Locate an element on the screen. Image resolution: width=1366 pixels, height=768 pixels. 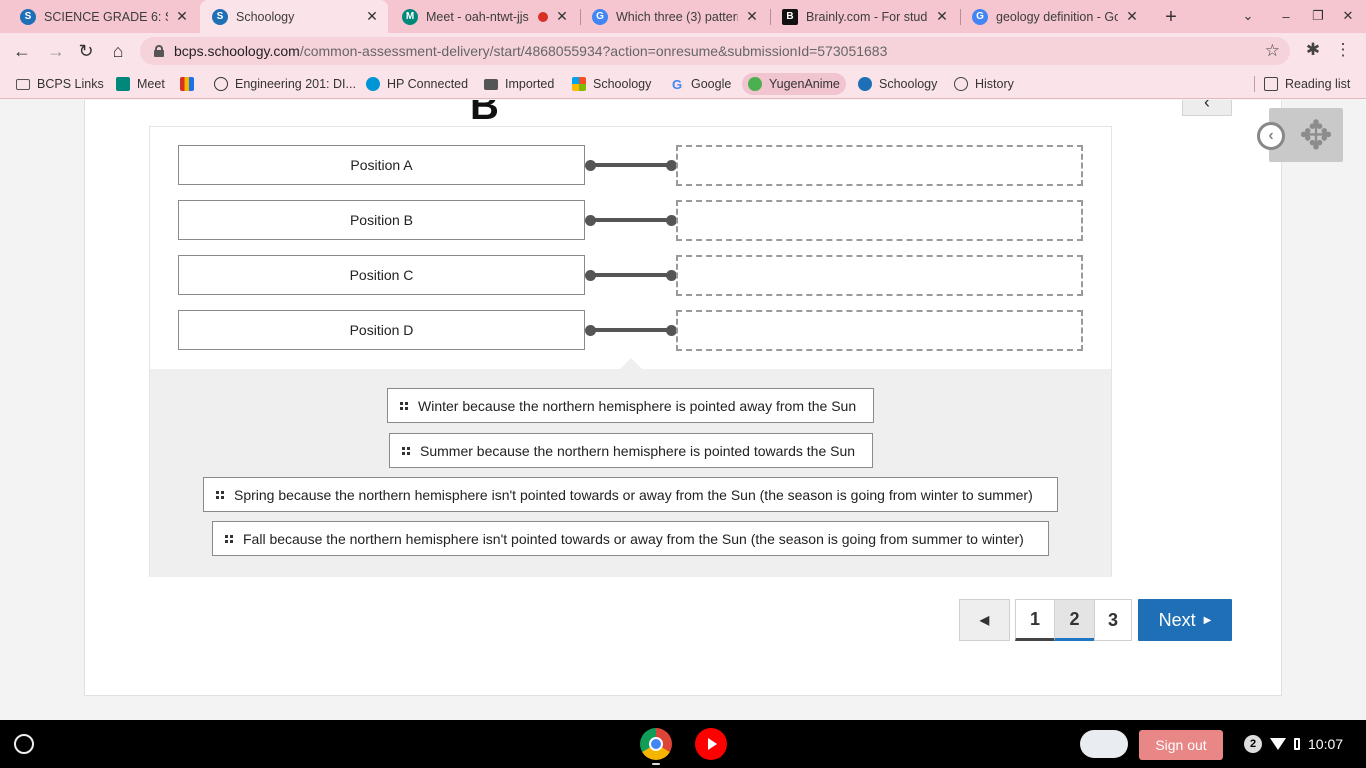
bookmarks-divider is located at coordinates (1254, 84).